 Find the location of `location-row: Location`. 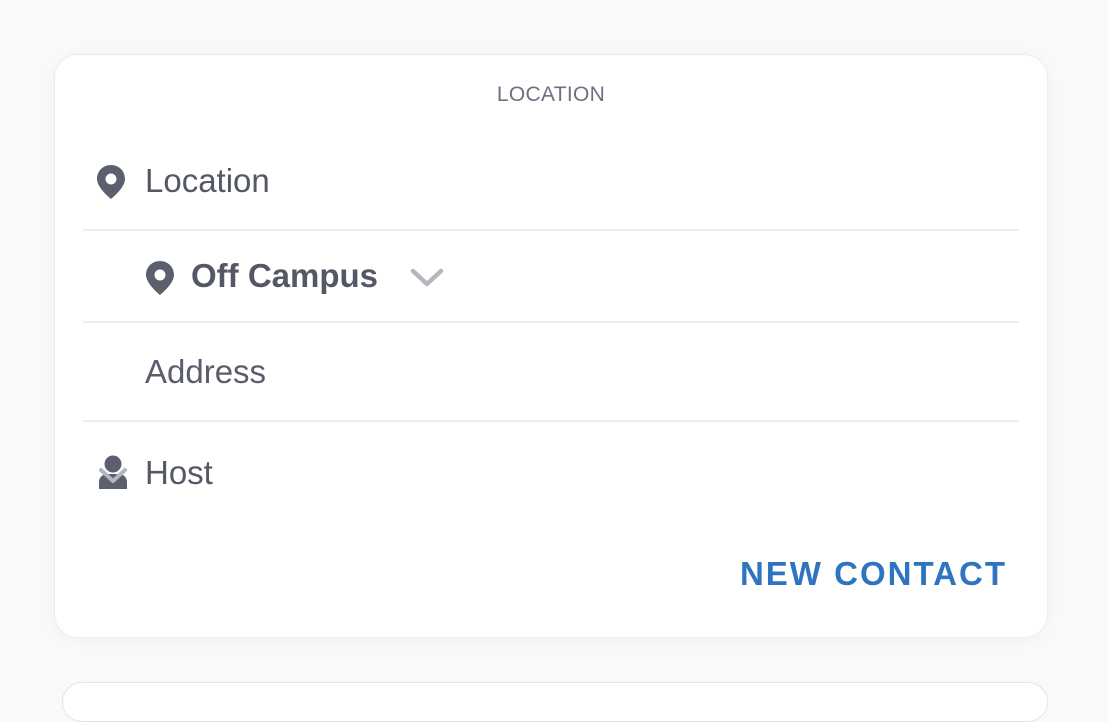

location-row: Location is located at coordinates (551, 187).